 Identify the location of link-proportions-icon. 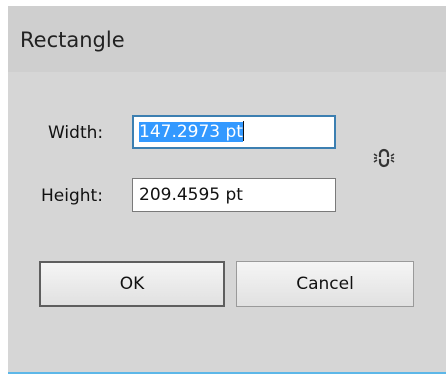
(384, 158).